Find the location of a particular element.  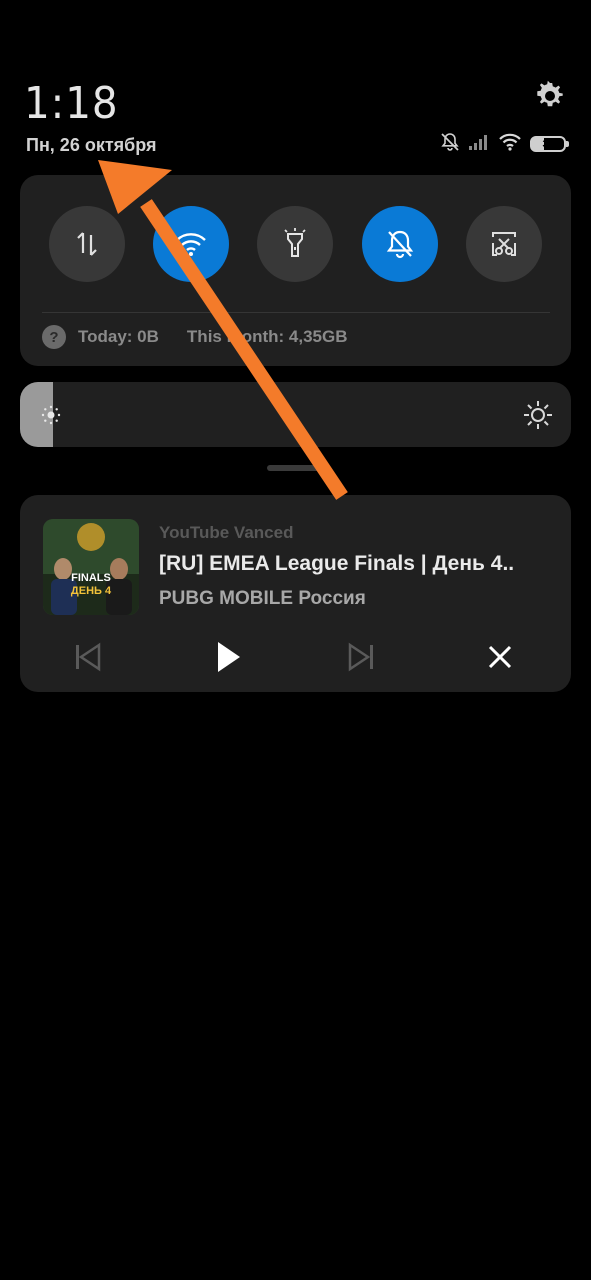

data-usage-today: Today: 0B is located at coordinates (118, 336).